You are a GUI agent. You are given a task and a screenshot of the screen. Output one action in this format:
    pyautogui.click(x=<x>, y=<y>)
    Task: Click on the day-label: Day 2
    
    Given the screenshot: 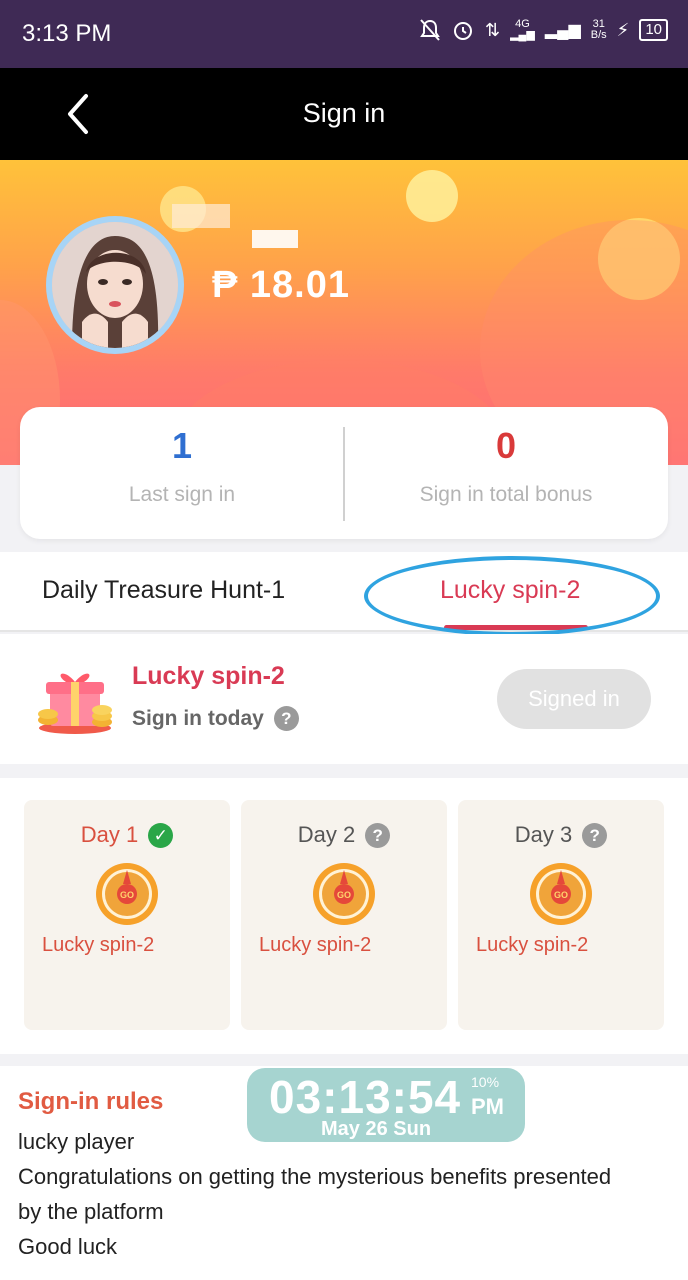 What is the action you would take?
    pyautogui.click(x=326, y=834)
    